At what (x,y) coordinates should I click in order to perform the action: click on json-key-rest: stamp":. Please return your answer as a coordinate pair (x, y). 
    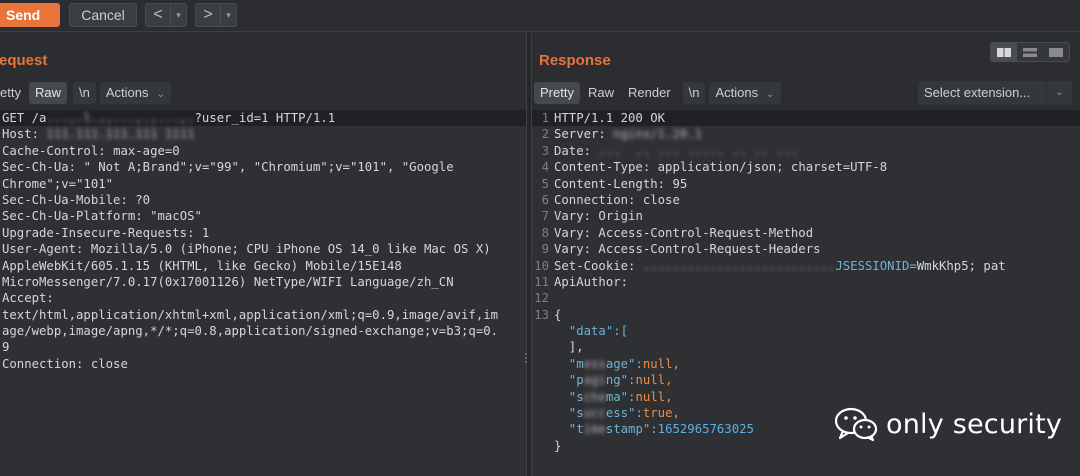
    Looking at the image, I should click on (631, 429).